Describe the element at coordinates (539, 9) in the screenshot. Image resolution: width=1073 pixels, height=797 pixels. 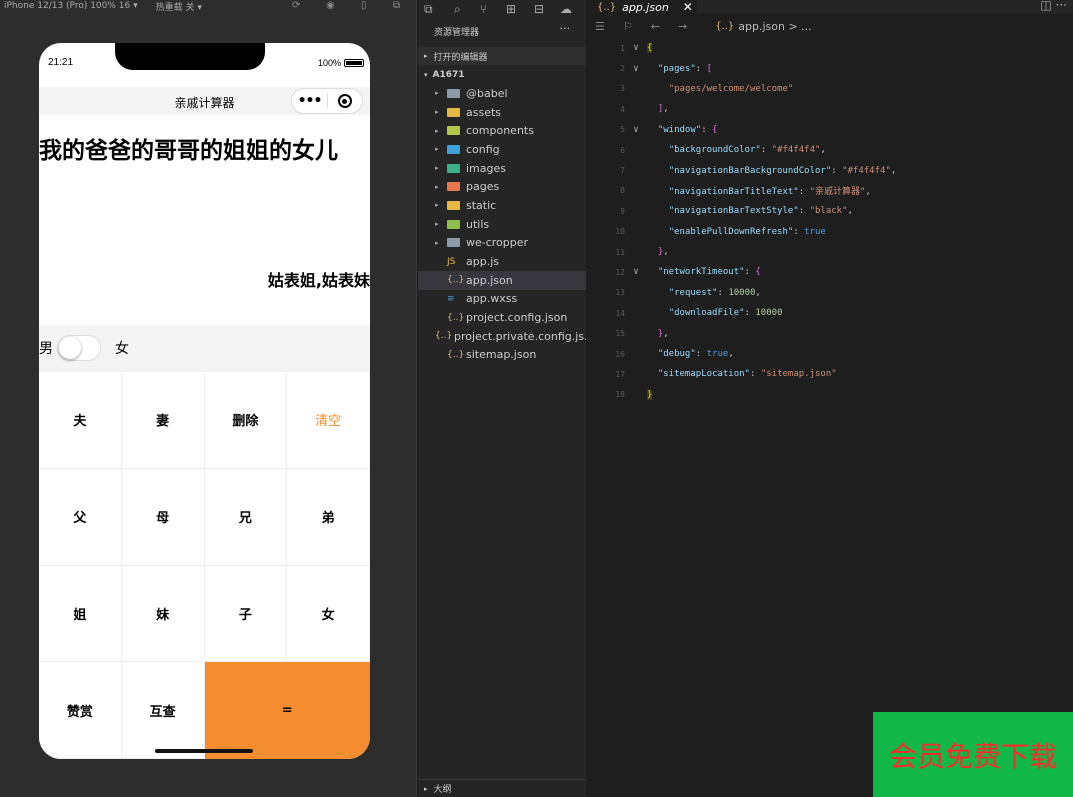
I see `debug-icon: ⊟` at that location.